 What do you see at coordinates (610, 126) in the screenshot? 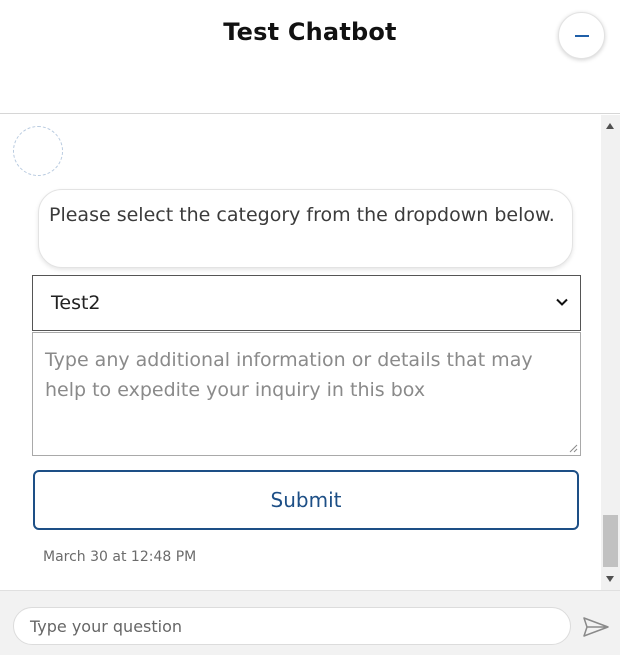
I see `scroll-up-arrow-icon` at bounding box center [610, 126].